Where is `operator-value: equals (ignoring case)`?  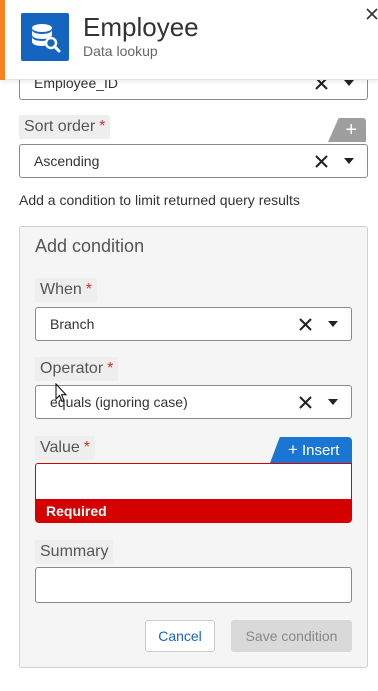
operator-value: equals (ignoring case) is located at coordinates (119, 402).